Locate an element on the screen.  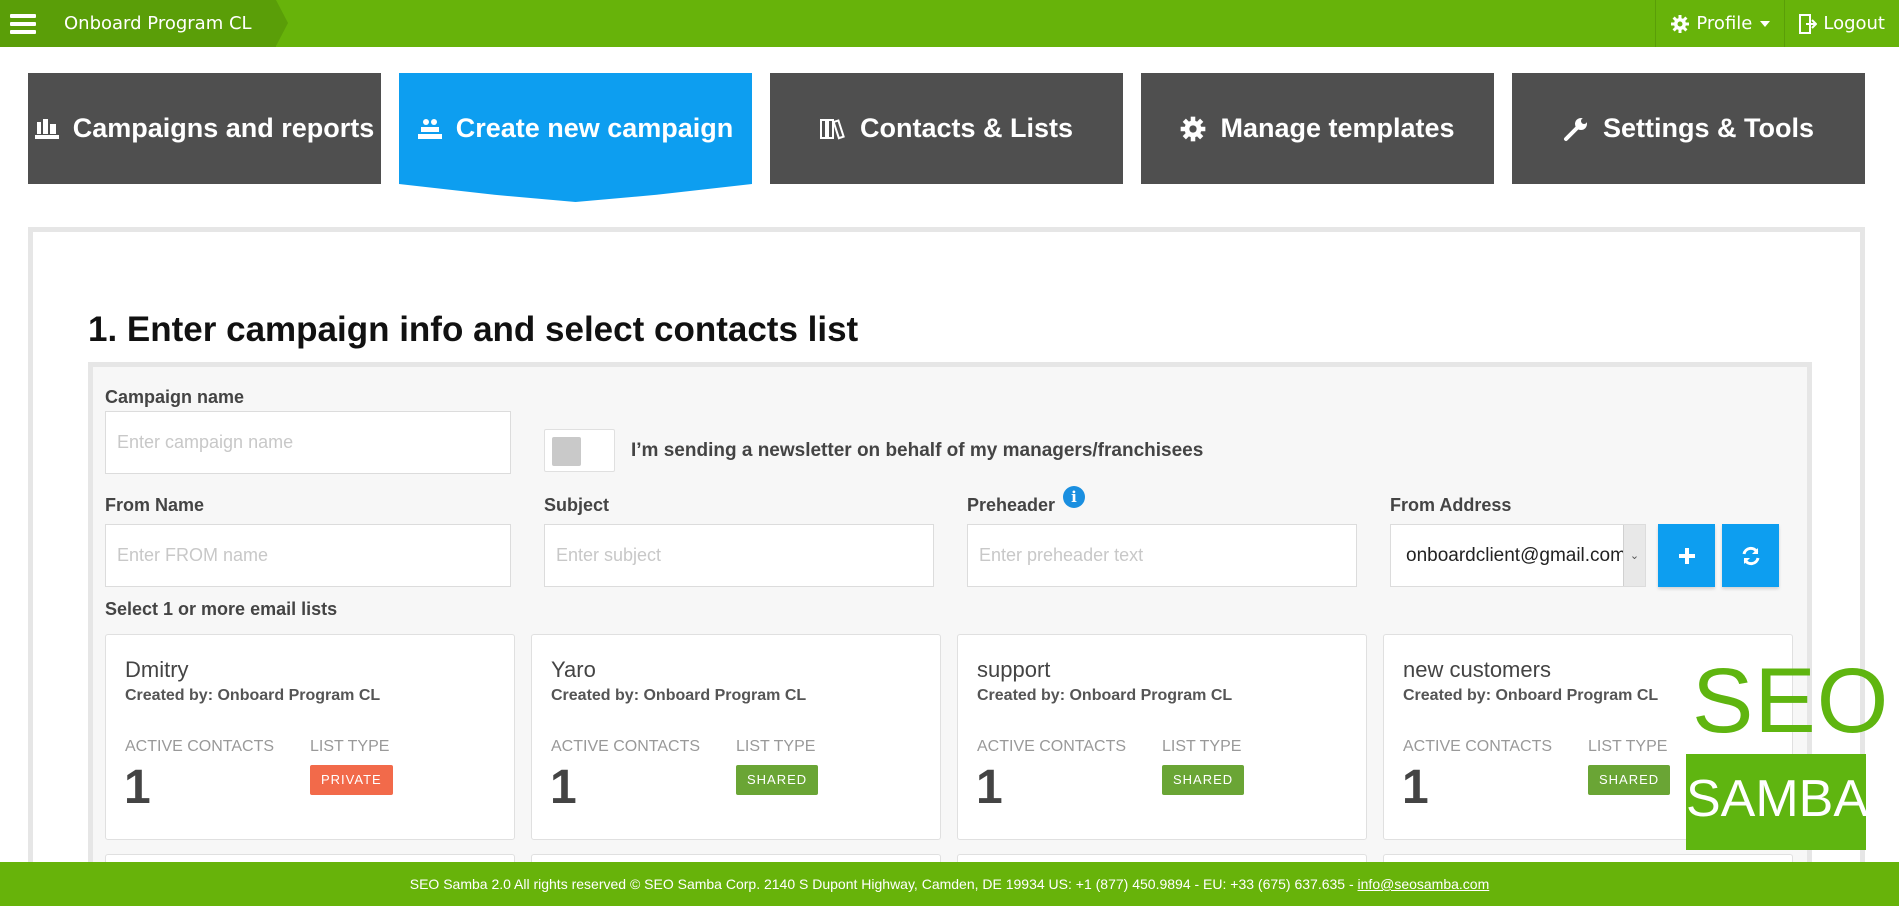
books-icon is located at coordinates (832, 128).